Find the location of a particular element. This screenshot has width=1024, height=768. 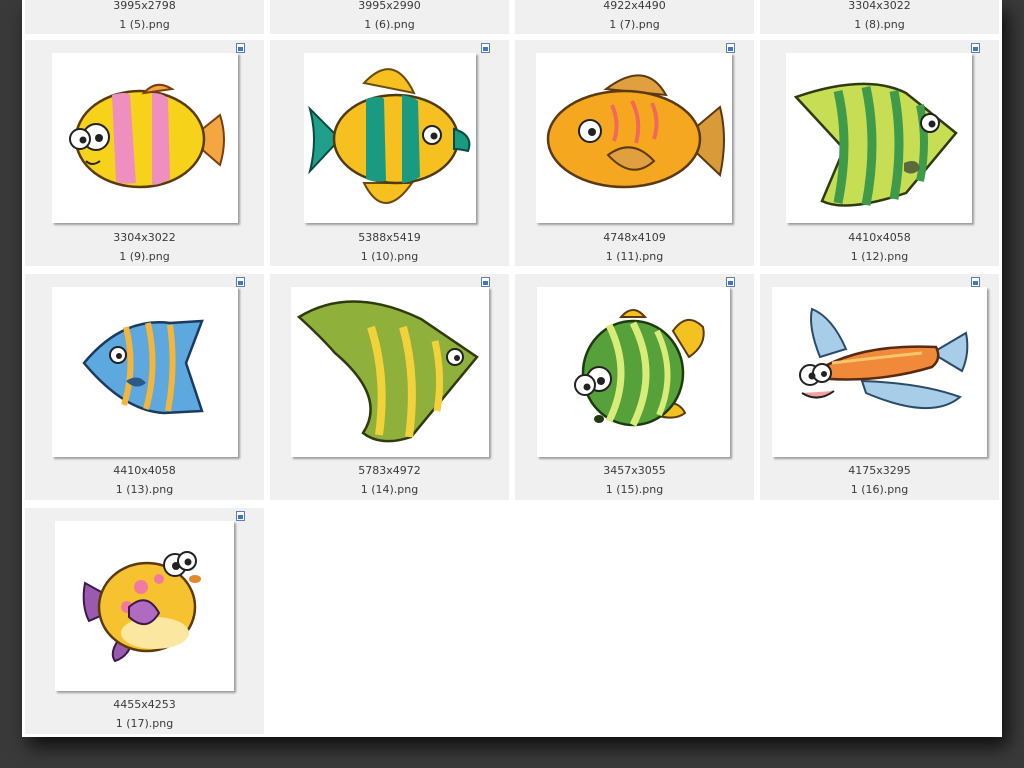

file-tile: 4922x4490 1 (7).png is located at coordinates (634, 17).